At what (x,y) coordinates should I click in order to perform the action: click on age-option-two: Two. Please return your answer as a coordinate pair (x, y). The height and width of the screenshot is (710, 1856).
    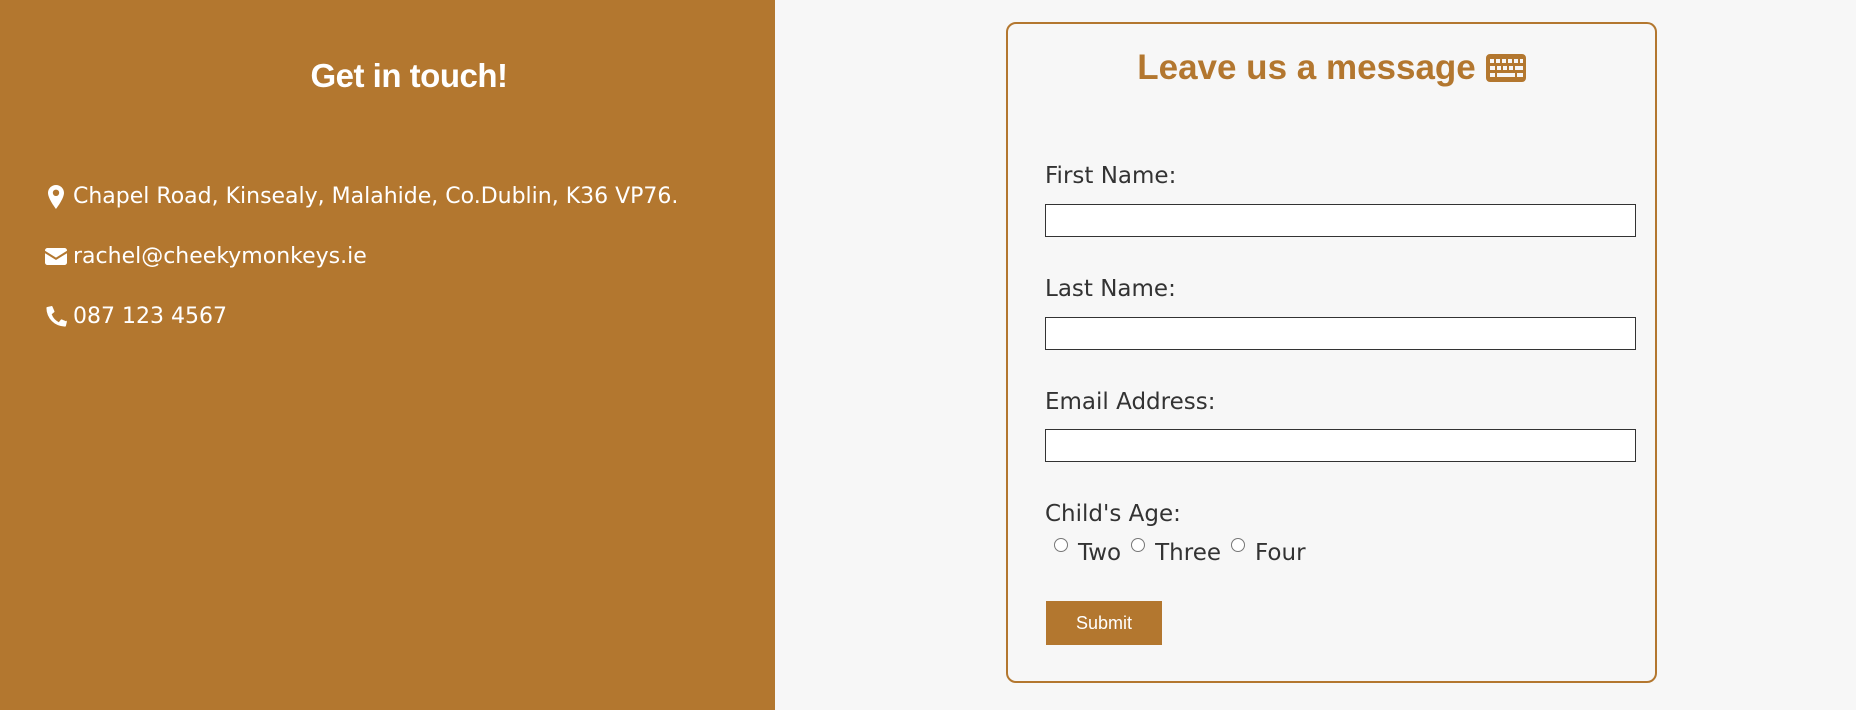
    Looking at the image, I should click on (1088, 552).